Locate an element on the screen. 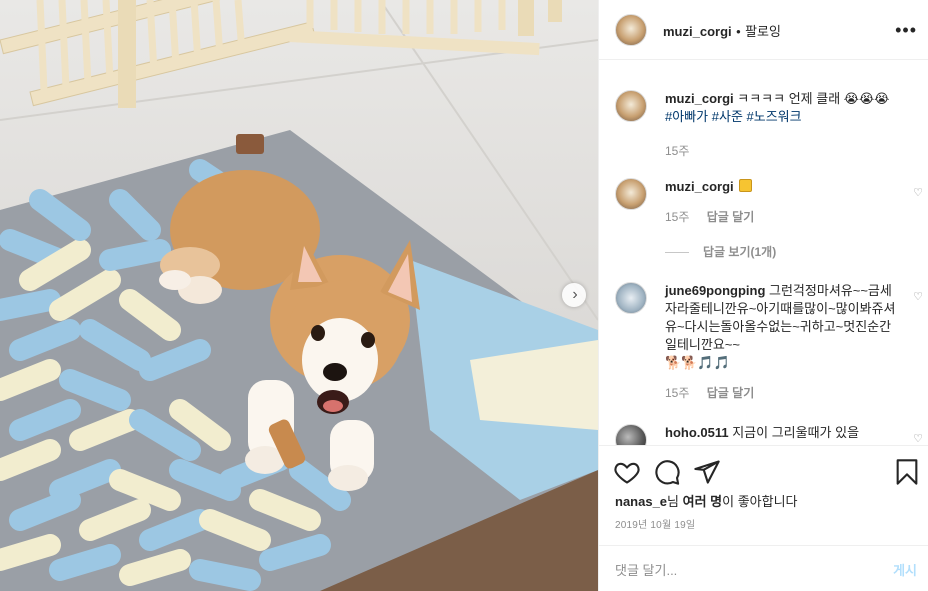  add-comment-bar: 댓글 달기... 게시 is located at coordinates (763, 568).